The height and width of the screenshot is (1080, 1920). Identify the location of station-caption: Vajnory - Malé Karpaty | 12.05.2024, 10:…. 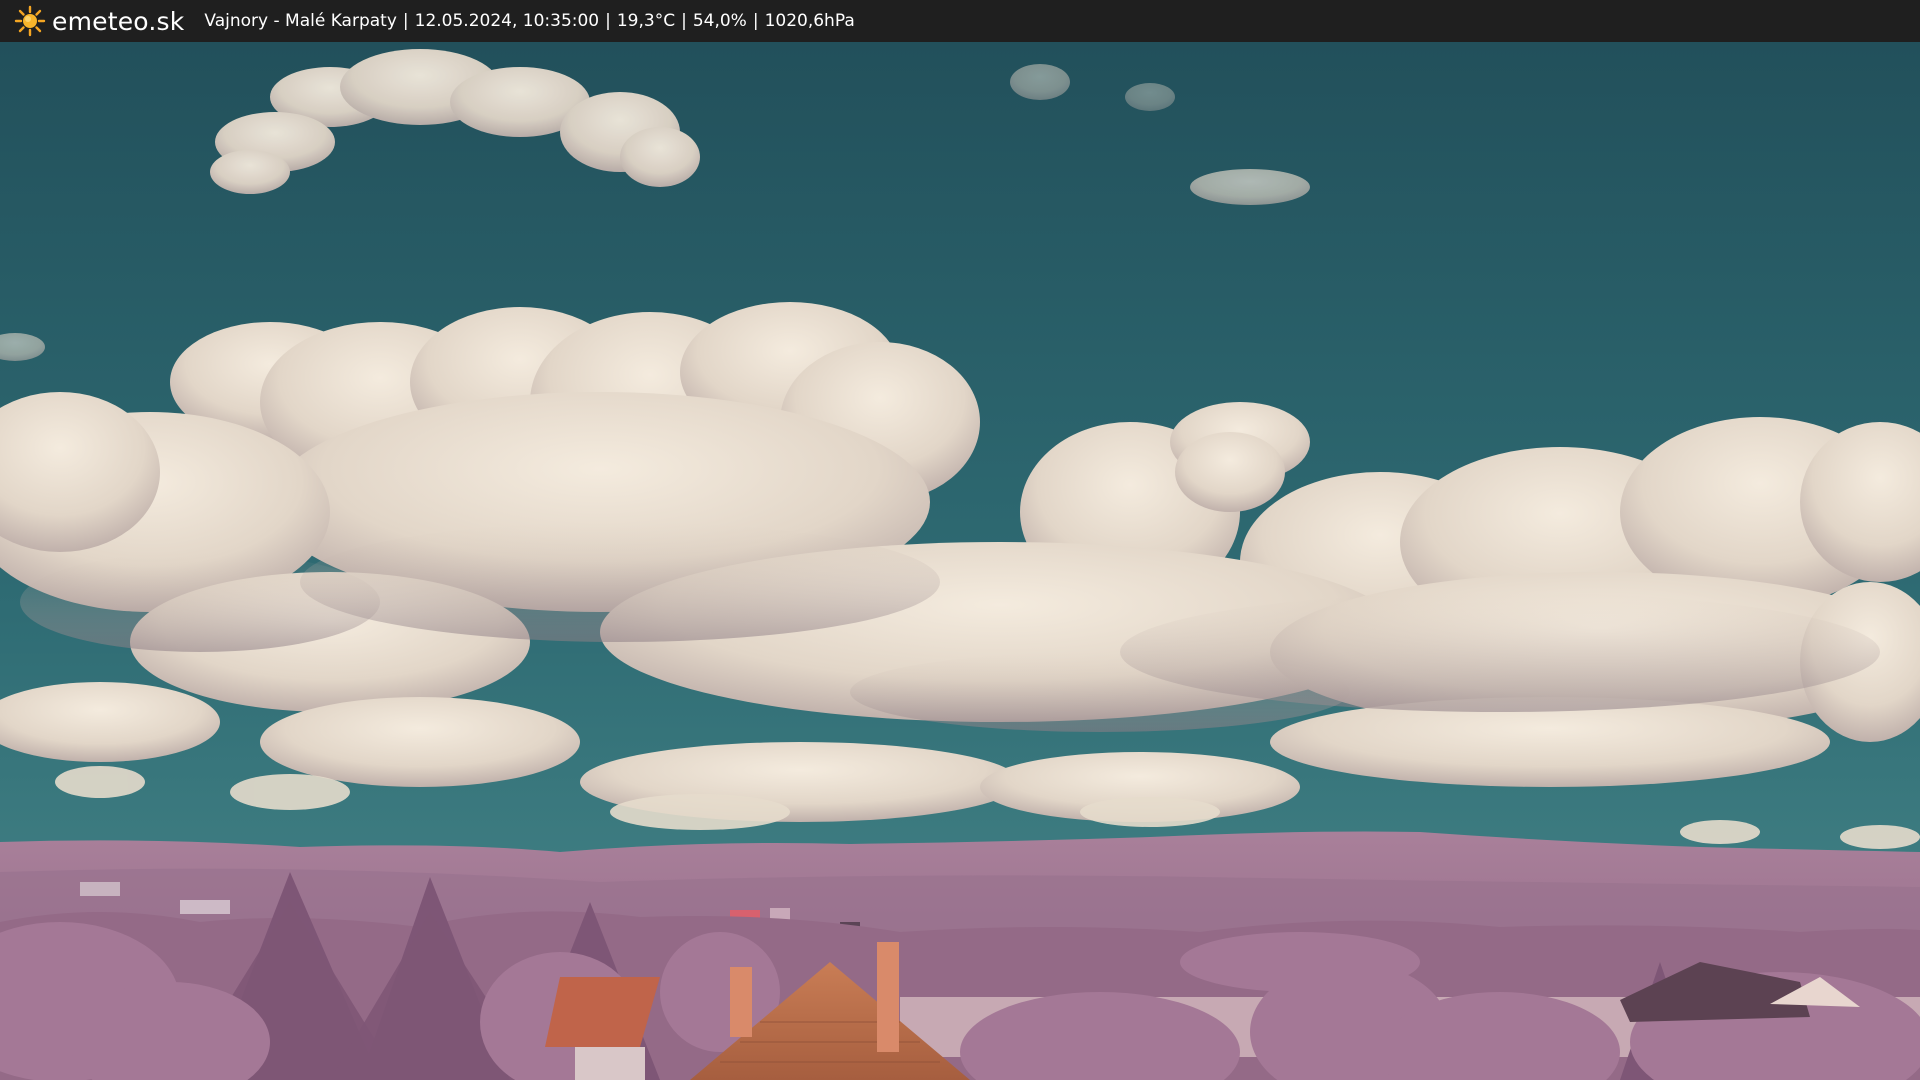
(529, 21).